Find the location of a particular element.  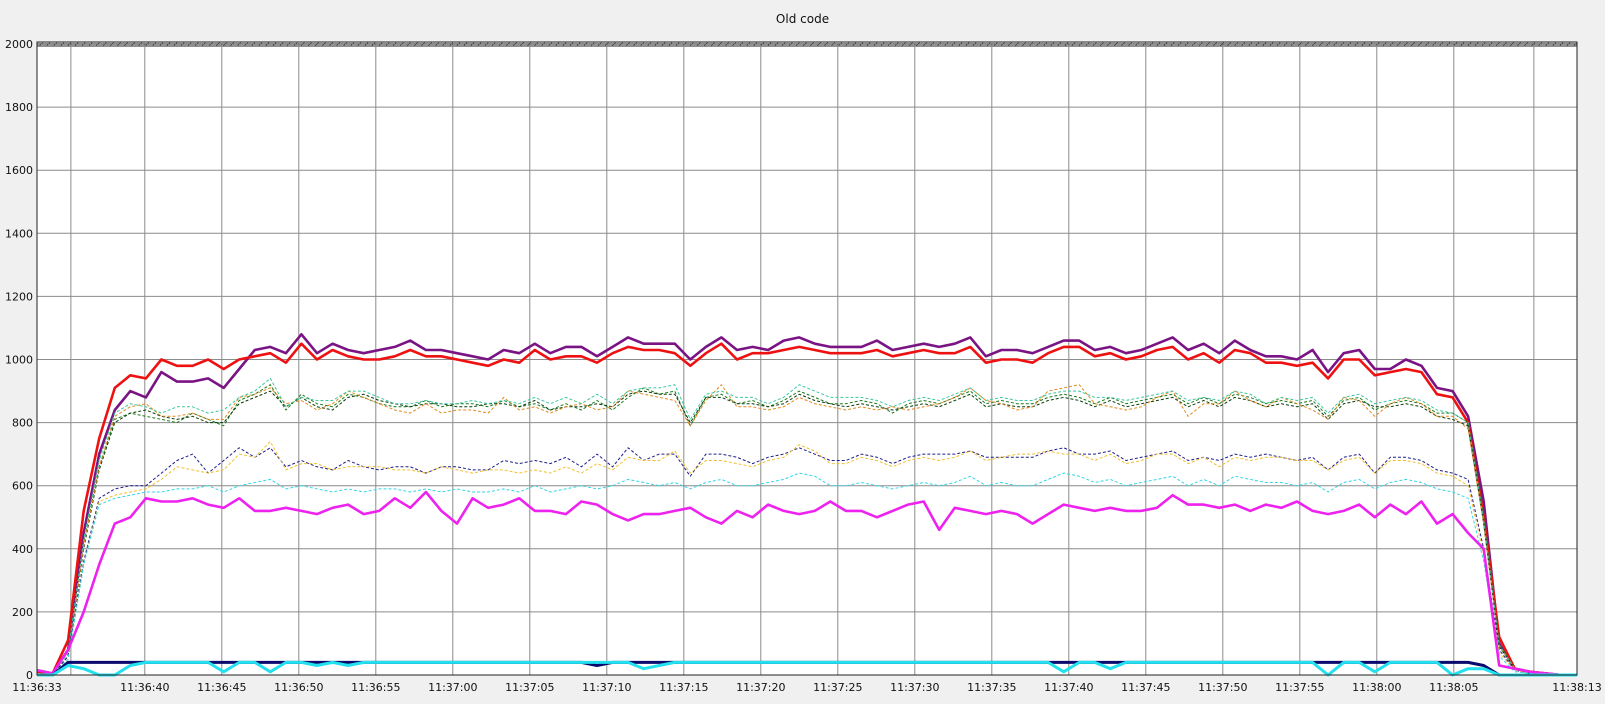

y-tick-label: 1800 is located at coordinates (19, 107).